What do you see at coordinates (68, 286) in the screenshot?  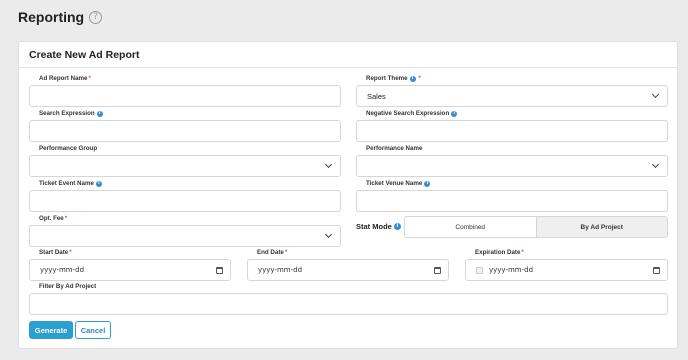 I see `filter-by-ad-project-label: Filter By Ad Project` at bounding box center [68, 286].